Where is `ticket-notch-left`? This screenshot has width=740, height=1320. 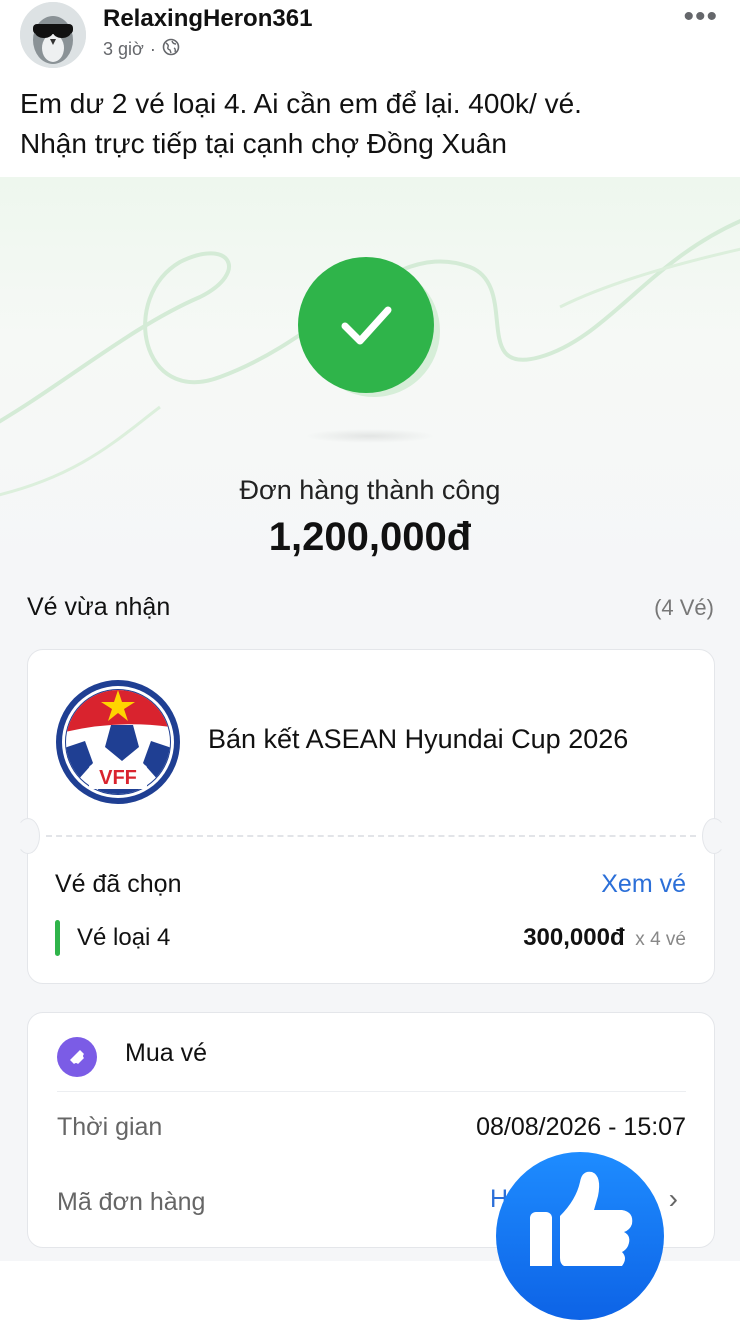
ticket-notch-left is located at coordinates (28, 836).